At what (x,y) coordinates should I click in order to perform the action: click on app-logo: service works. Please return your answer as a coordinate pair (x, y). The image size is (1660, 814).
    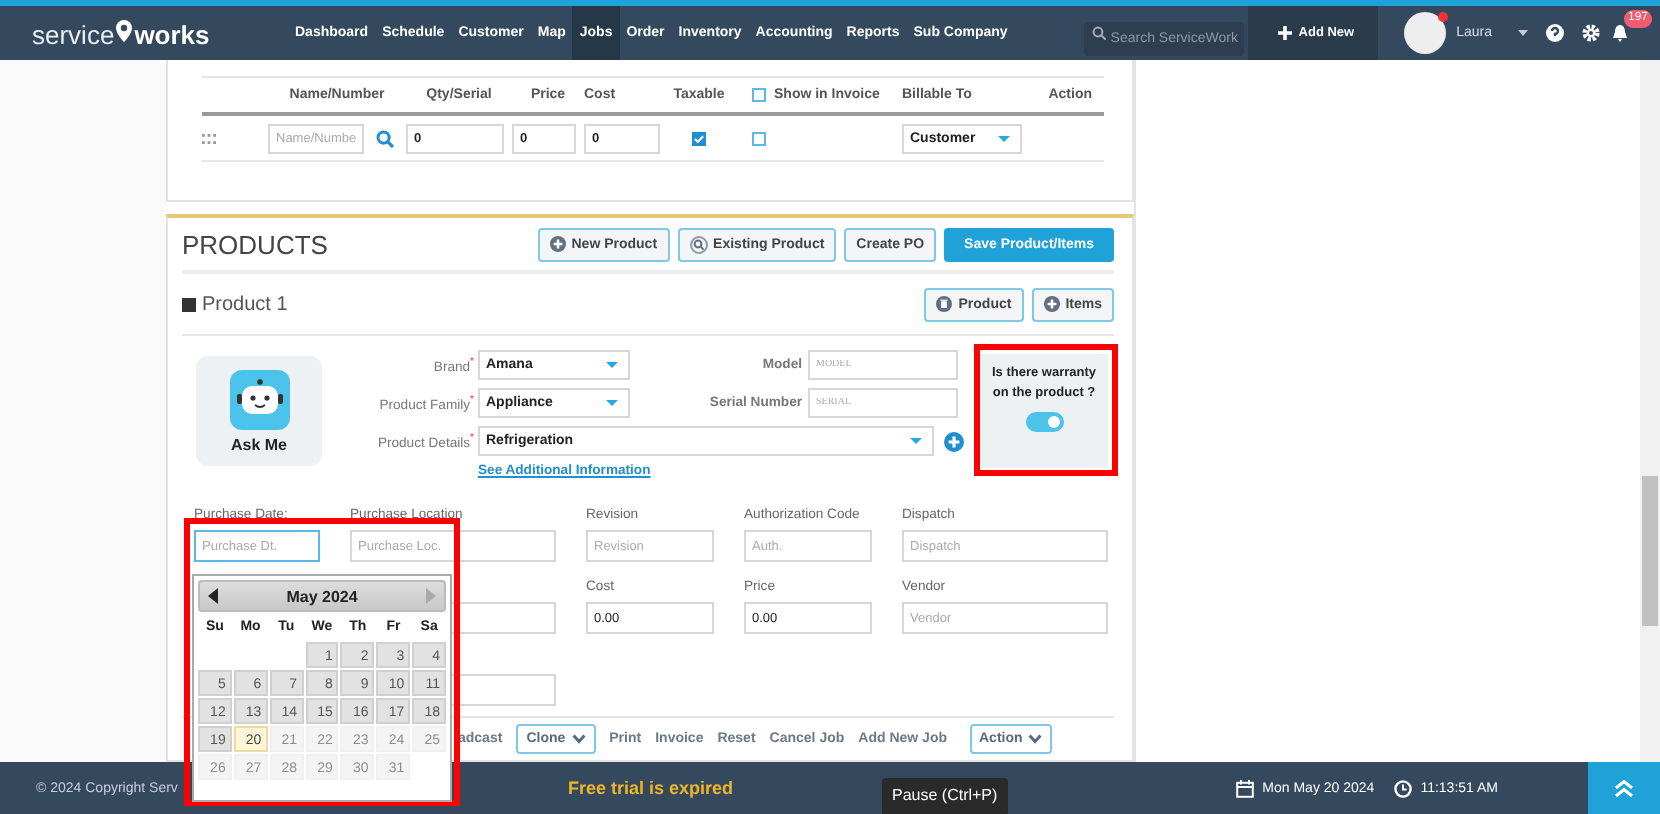
    Looking at the image, I should click on (148, 33).